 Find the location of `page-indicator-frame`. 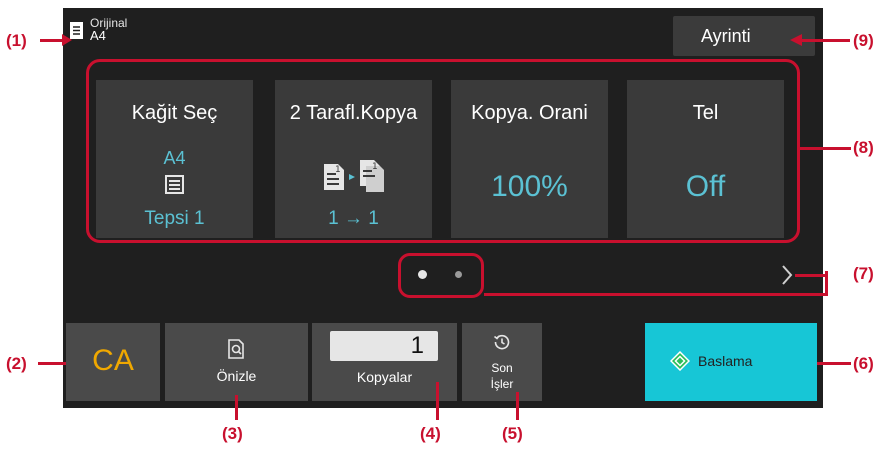

page-indicator-frame is located at coordinates (441, 275).